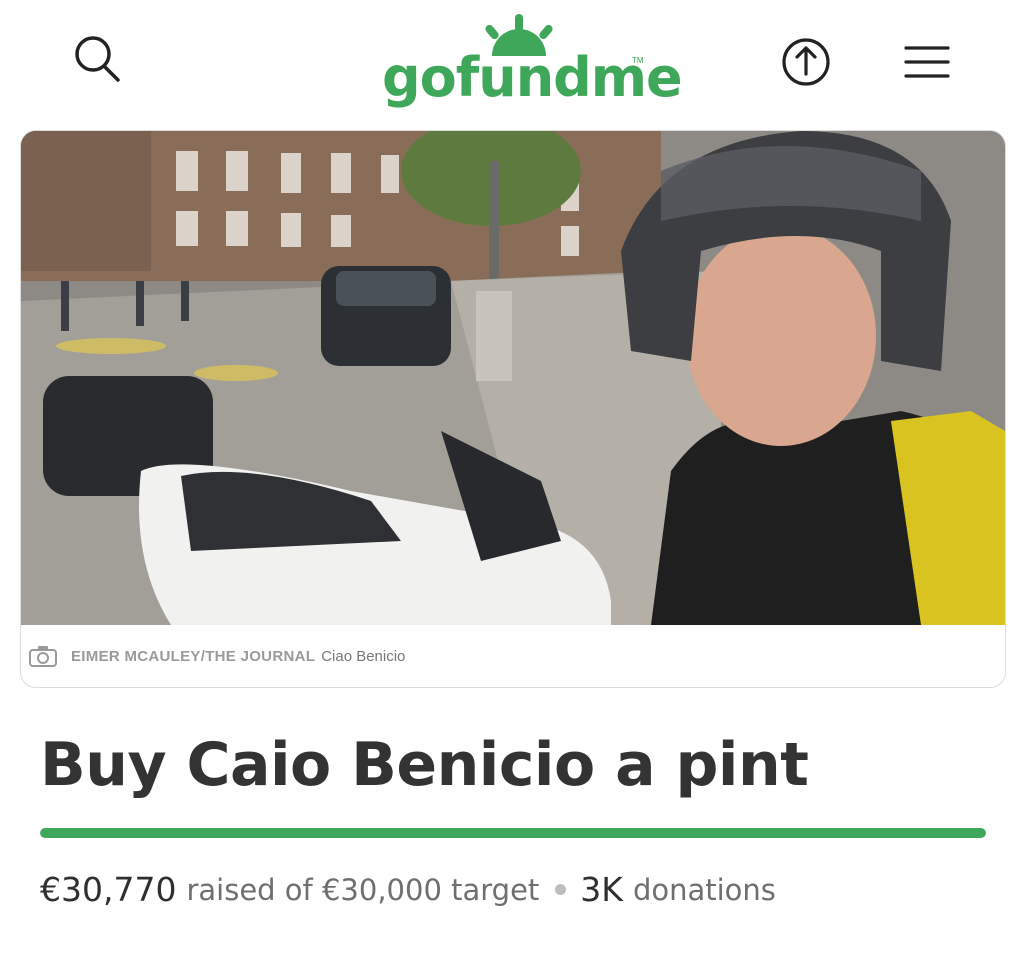 This screenshot has height=957, width=1024. I want to click on donations-count: 3K, so click(601, 889).